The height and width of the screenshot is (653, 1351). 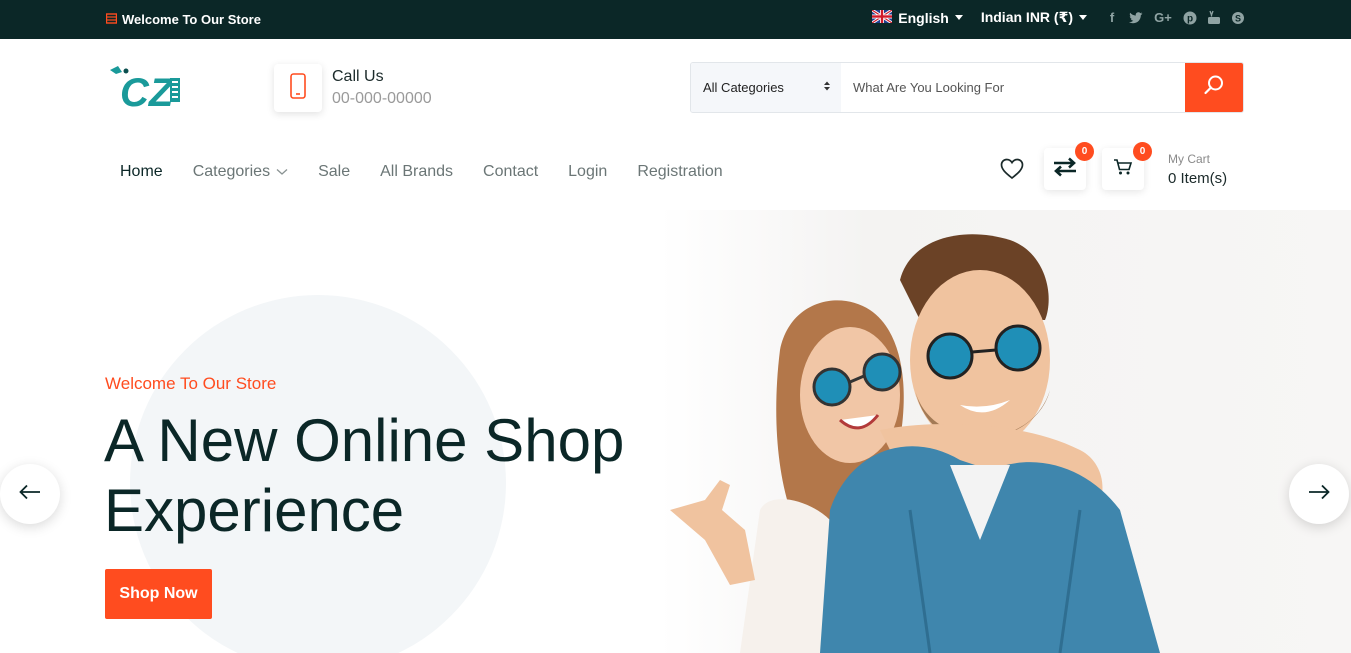 I want to click on call-us-block: Call Us 00-000-00000, so click(x=353, y=88).